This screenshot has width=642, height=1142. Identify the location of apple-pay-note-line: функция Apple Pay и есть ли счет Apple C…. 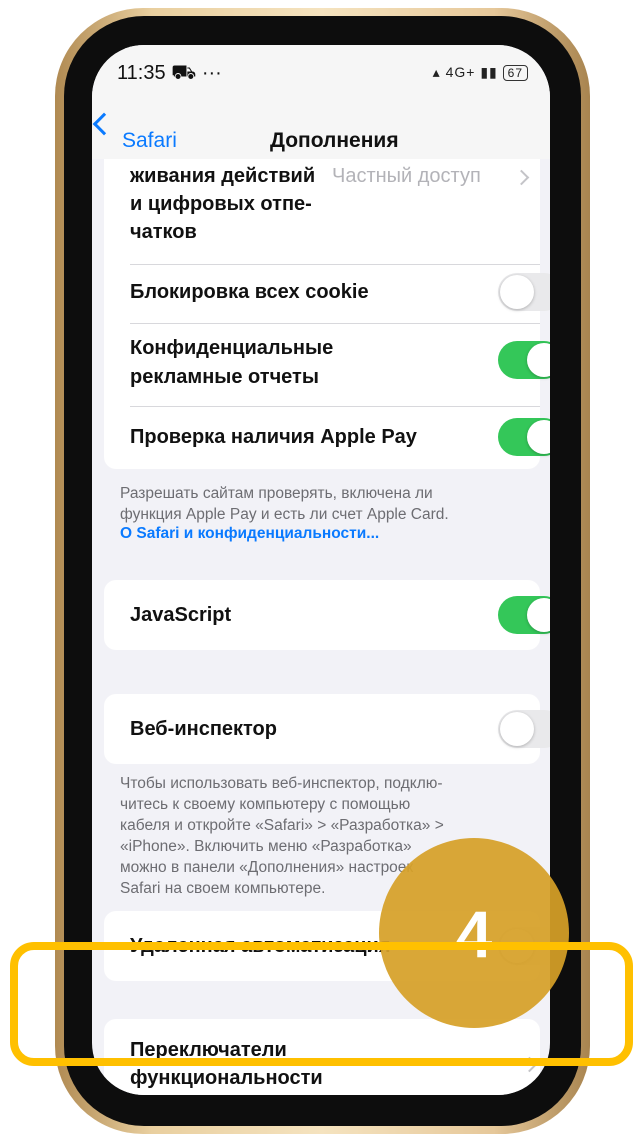
(284, 514).